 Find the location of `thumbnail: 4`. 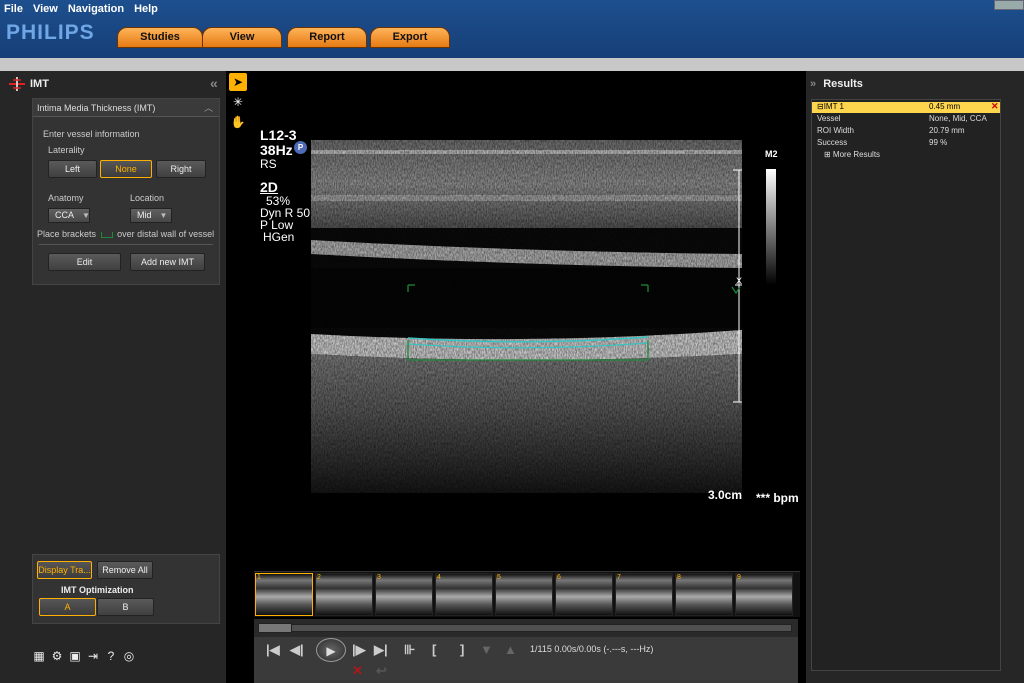

thumbnail: 4 is located at coordinates (464, 594).